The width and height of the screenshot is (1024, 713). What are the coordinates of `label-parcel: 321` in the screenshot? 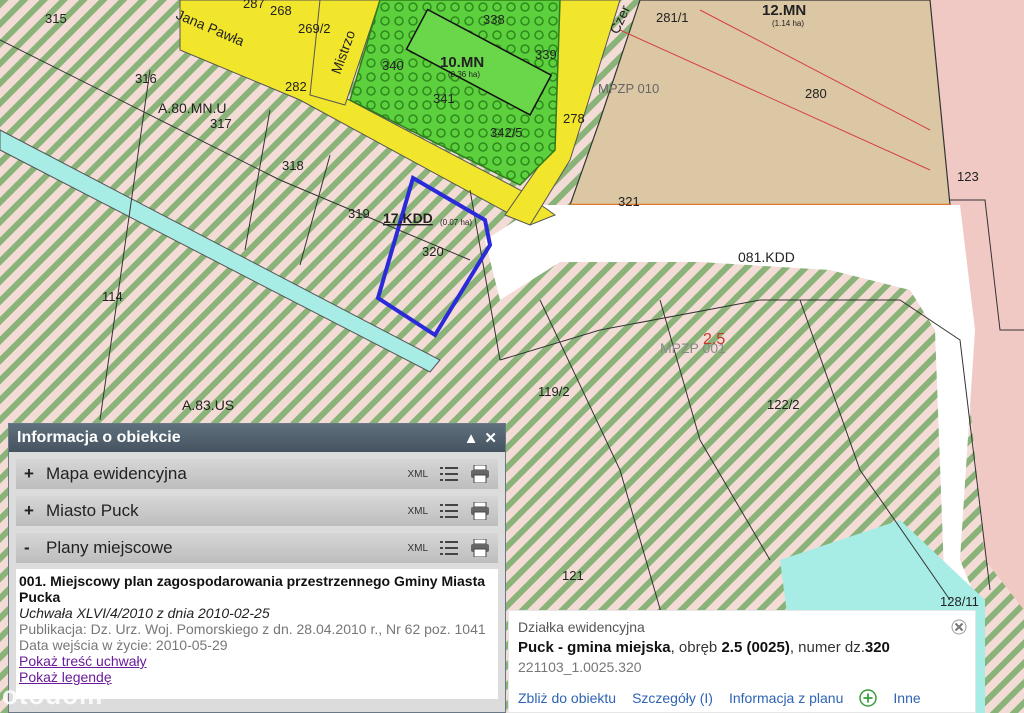 It's located at (629, 201).